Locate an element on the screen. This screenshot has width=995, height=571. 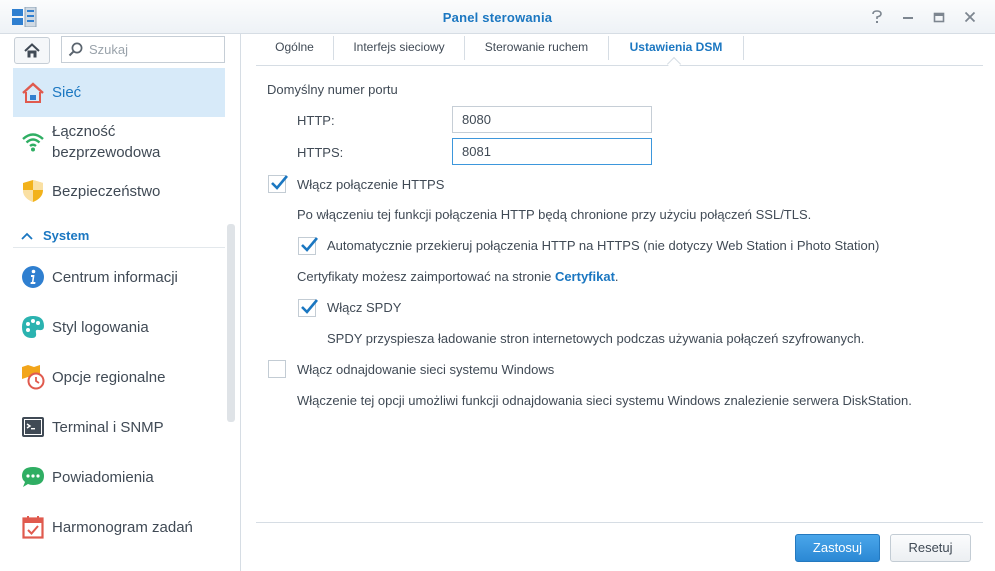
info-icon is located at coordinates (33, 277).